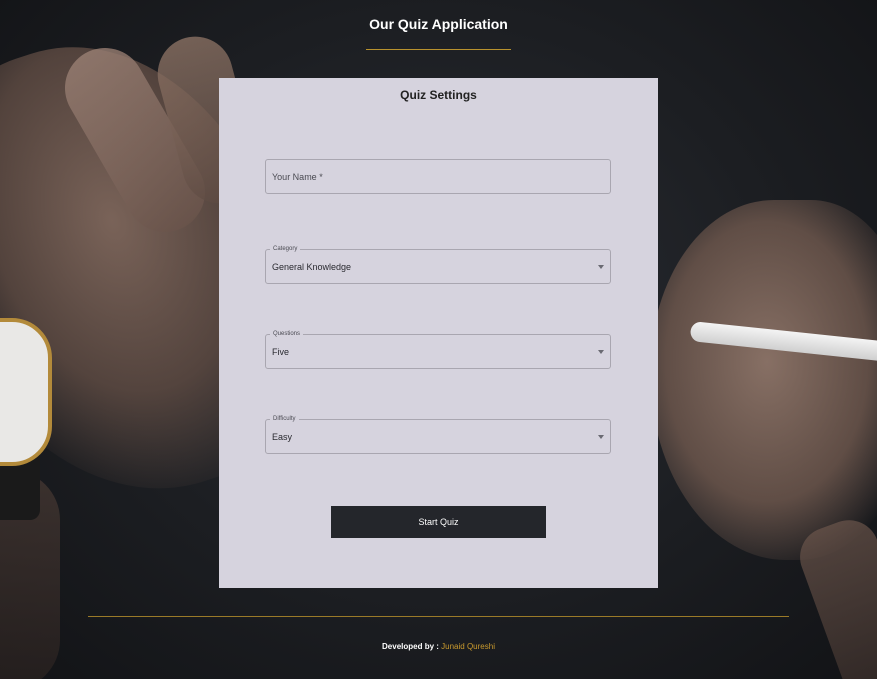  What do you see at coordinates (438, 263) in the screenshot?
I see `category-select: Category General Knowledge` at bounding box center [438, 263].